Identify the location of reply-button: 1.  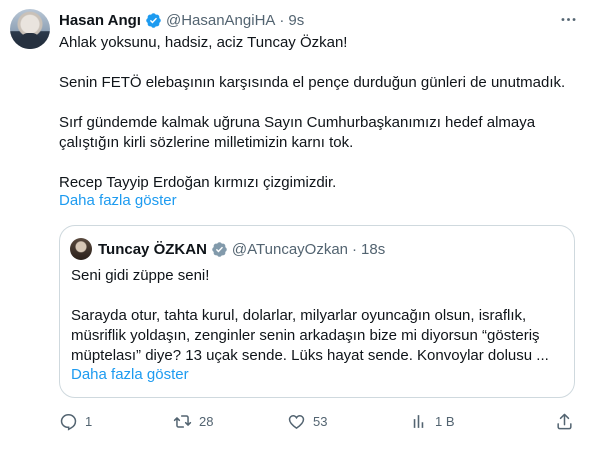
(75, 421).